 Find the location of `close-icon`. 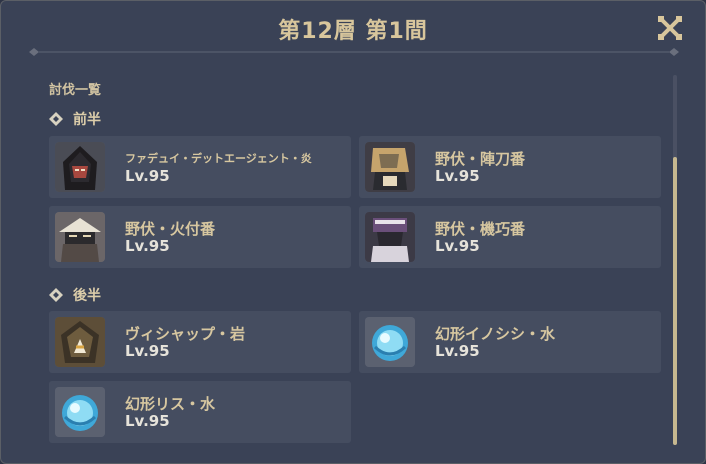

close-icon is located at coordinates (670, 28).